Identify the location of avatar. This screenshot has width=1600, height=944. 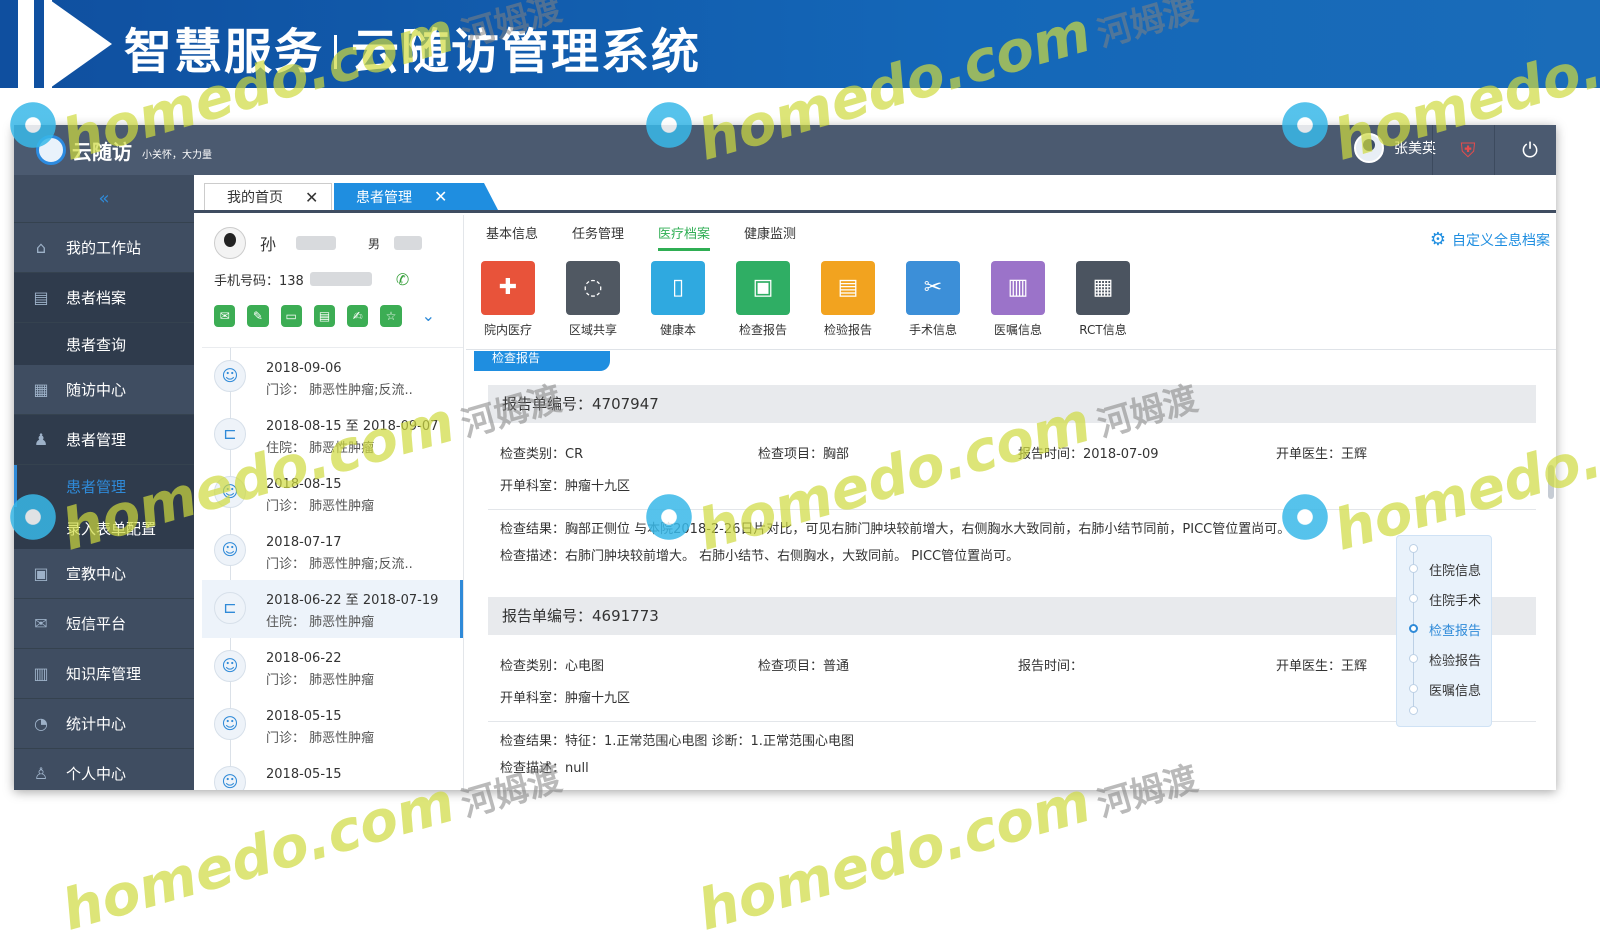
(1369, 148).